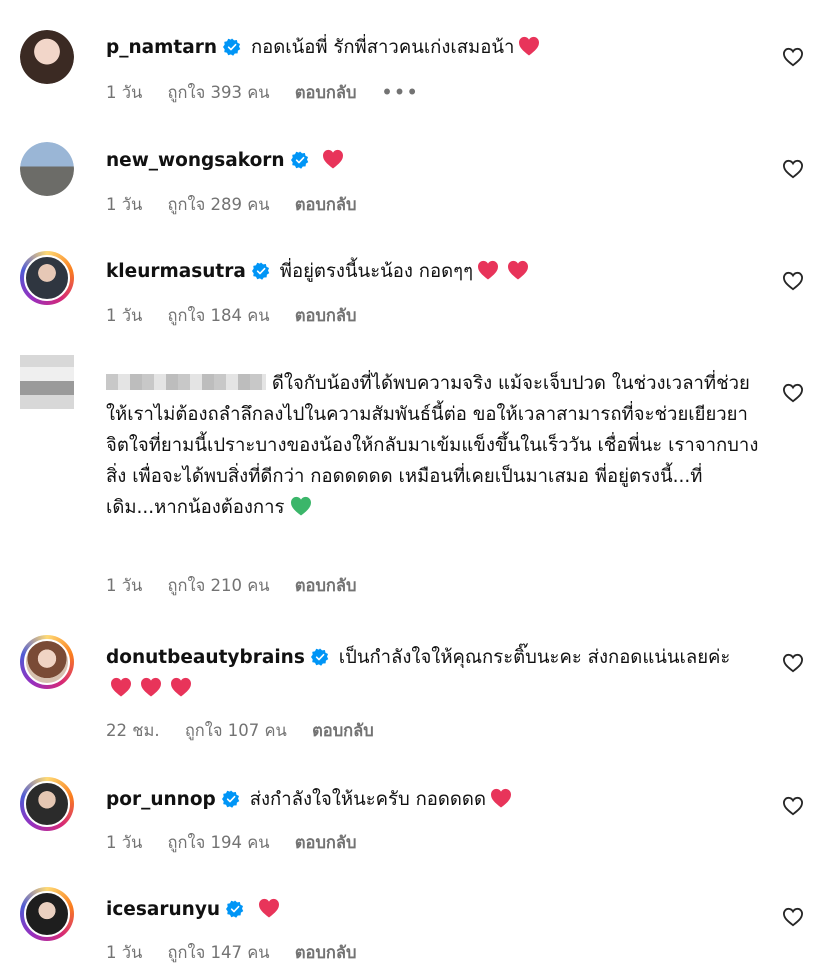  What do you see at coordinates (133, 730) in the screenshot?
I see `comment-time: 22 ชม.` at bounding box center [133, 730].